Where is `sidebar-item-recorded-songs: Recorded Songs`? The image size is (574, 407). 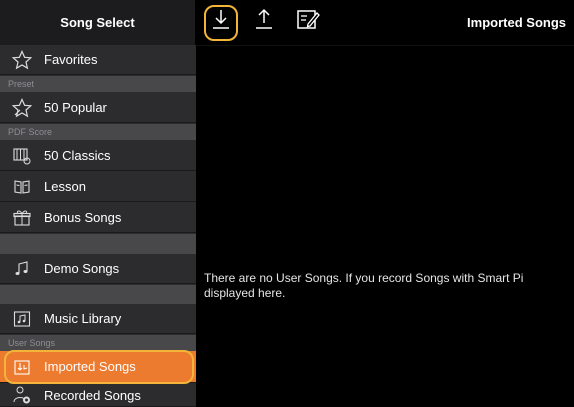 sidebar-item-recorded-songs: Recorded Songs is located at coordinates (98, 395).